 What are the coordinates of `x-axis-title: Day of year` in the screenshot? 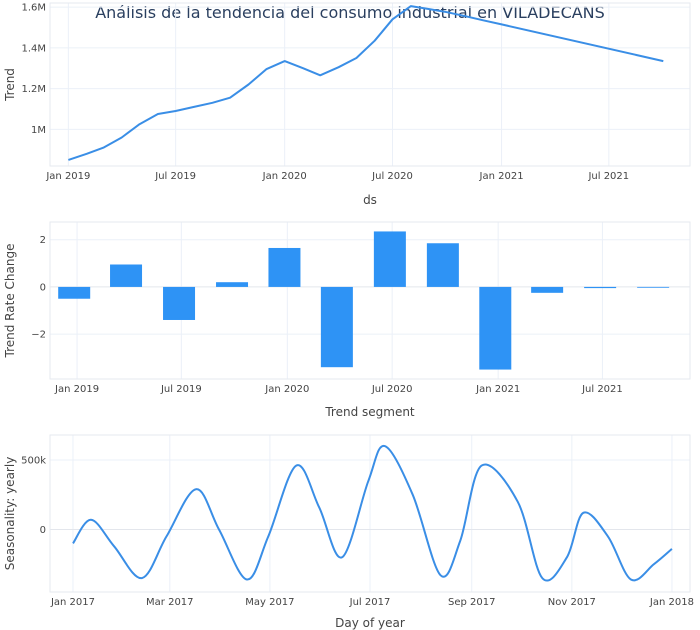 It's located at (370, 623).